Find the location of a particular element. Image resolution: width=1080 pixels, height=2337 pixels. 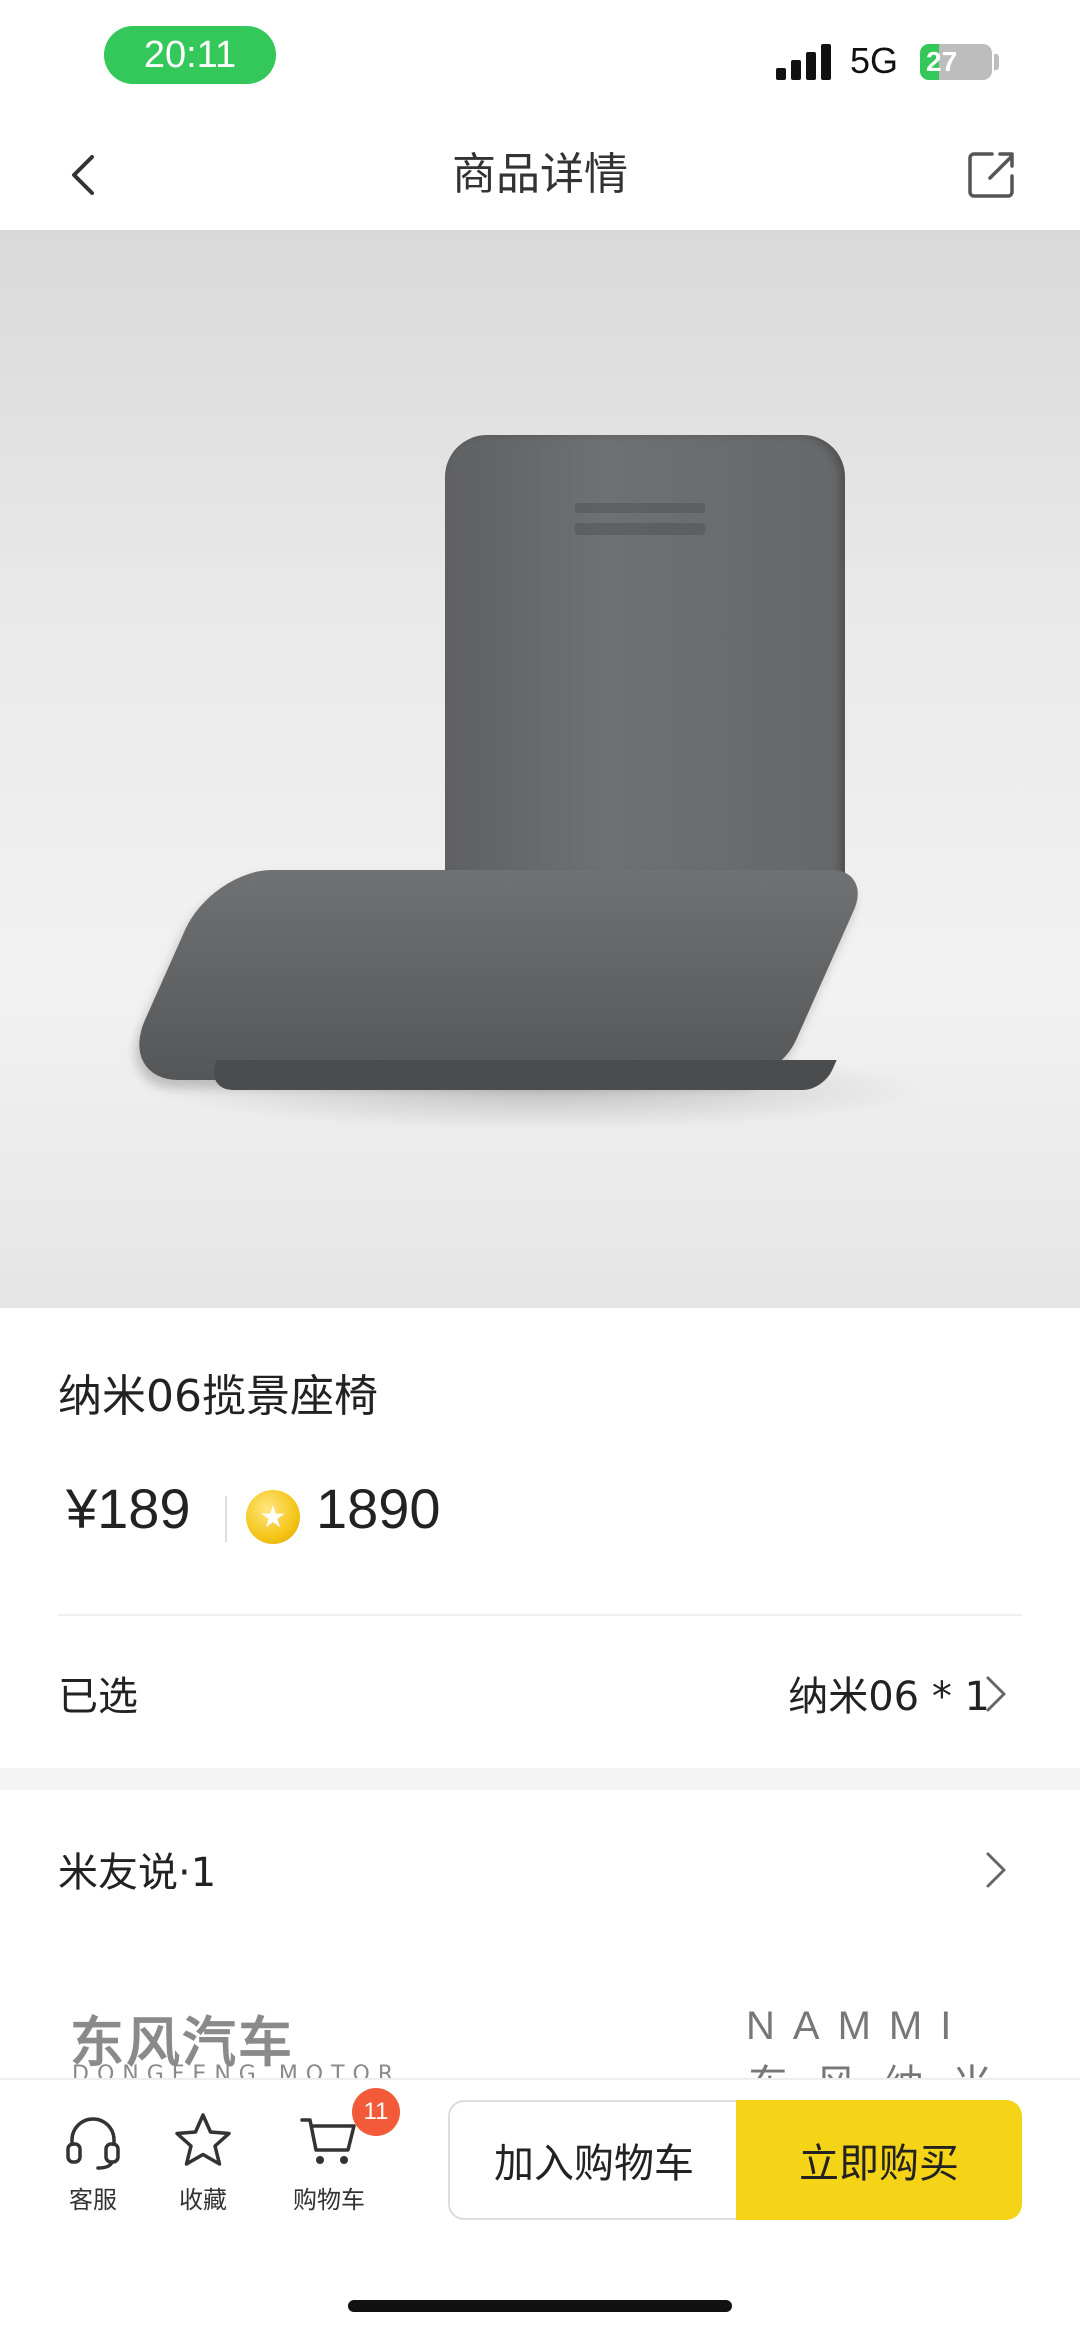

coin-icon: ★ is located at coordinates (273, 1517).